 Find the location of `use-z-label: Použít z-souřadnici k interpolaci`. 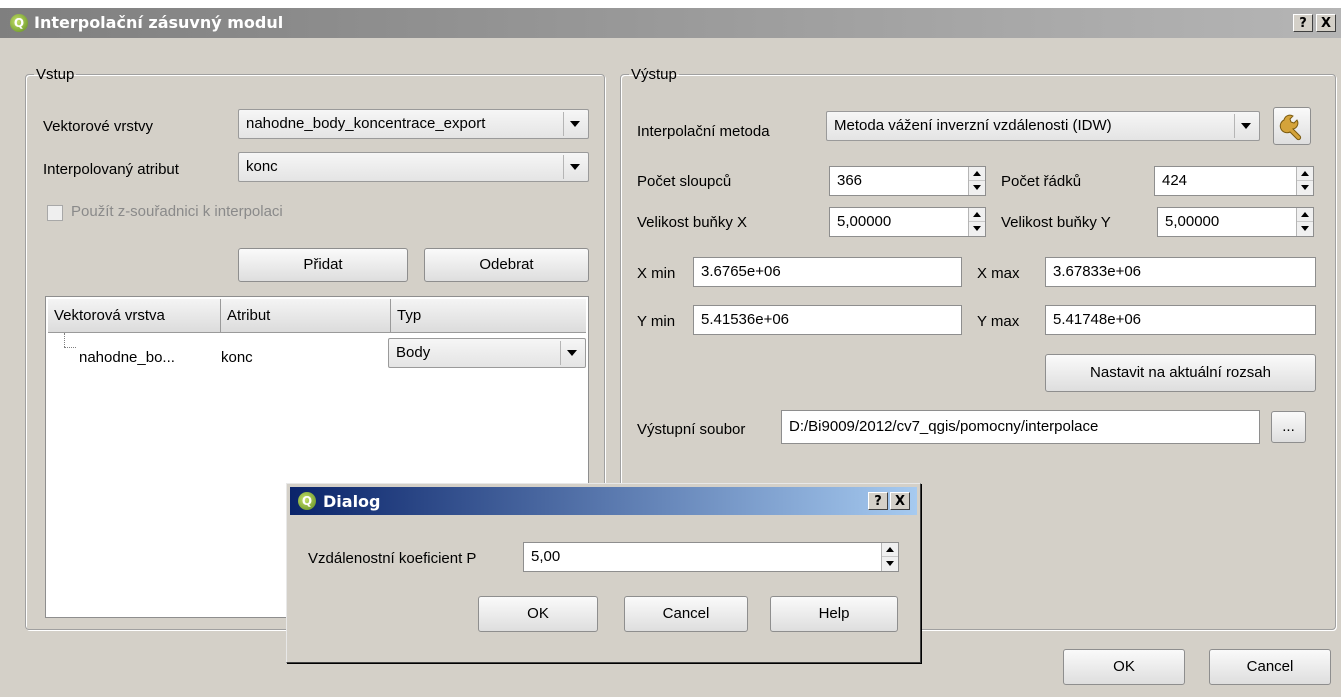

use-z-label: Použít z-souřadnici k interpolaci is located at coordinates (177, 211).